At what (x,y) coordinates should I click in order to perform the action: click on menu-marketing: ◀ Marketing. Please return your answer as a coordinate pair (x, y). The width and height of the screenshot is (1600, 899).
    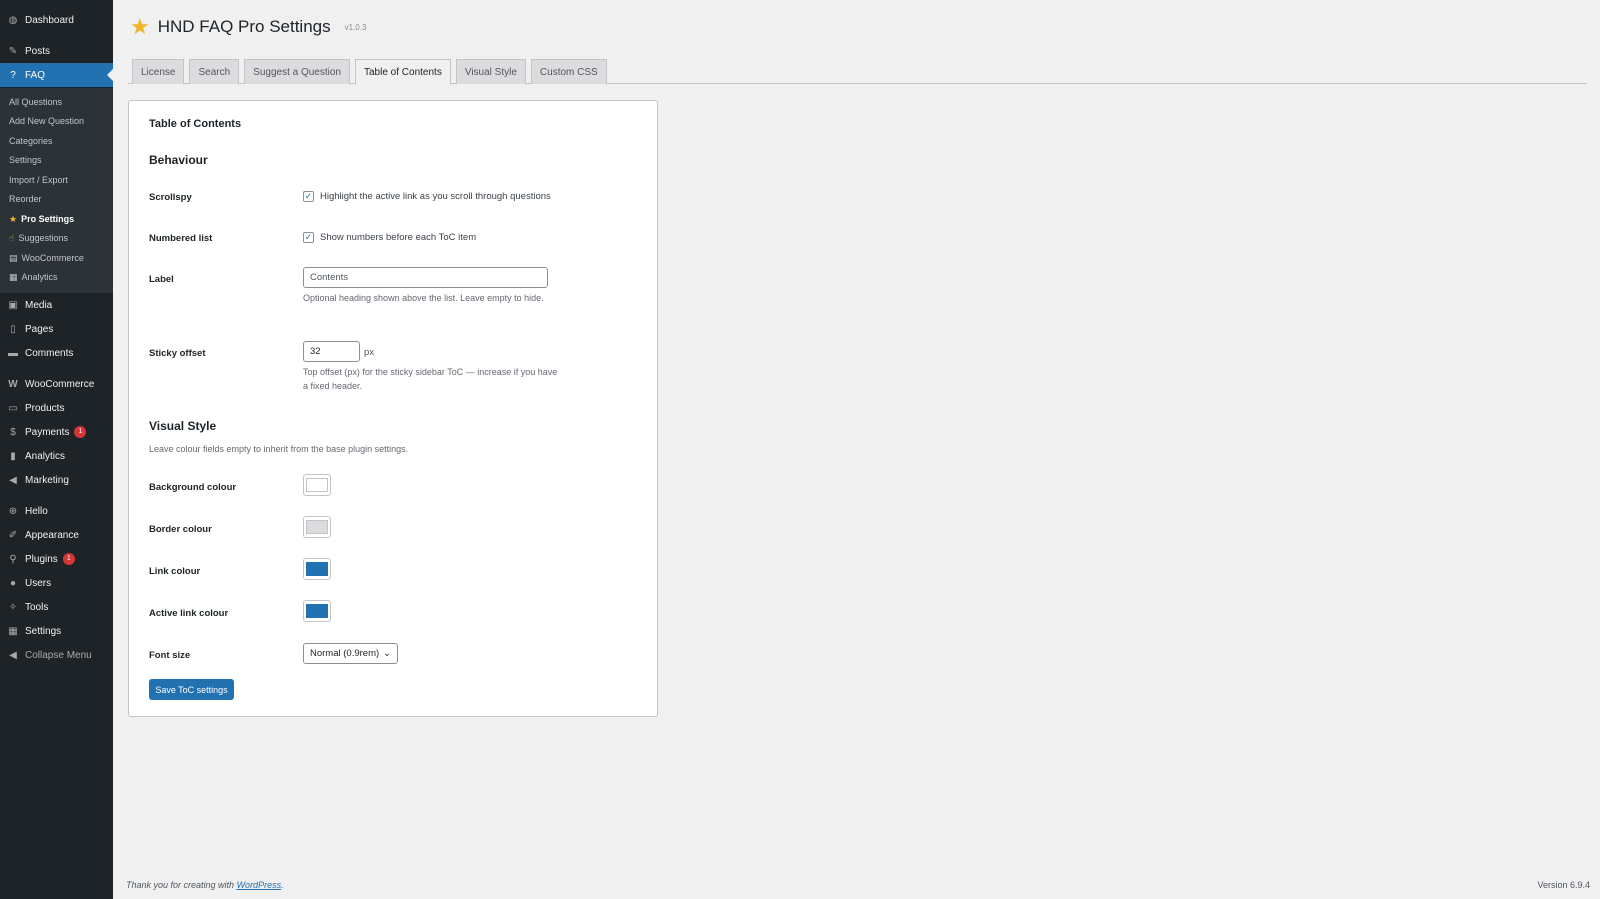
    Looking at the image, I should click on (56, 480).